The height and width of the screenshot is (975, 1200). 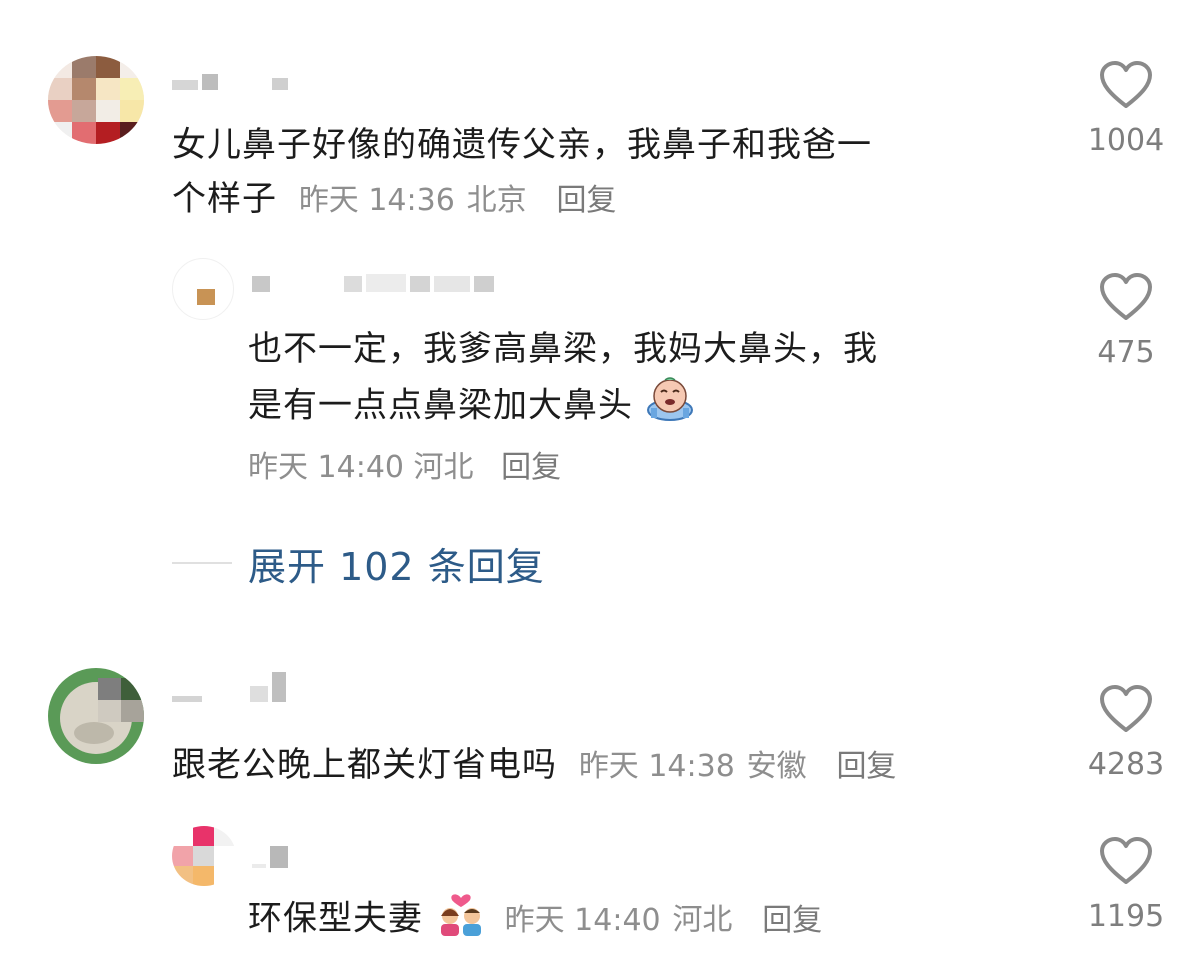 I want to click on reply-text: 也不一定，我爹高鼻梁，我妈大鼻头，我 是有一点点鼻梁加大鼻头, so click(x=648, y=380).